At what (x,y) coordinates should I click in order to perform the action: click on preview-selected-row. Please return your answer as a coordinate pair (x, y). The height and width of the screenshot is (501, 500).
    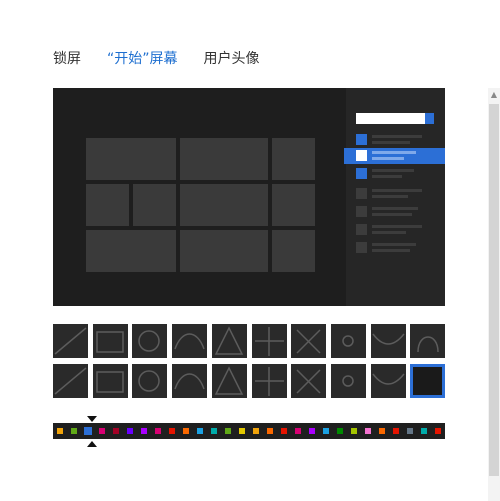
    Looking at the image, I should click on (394, 156).